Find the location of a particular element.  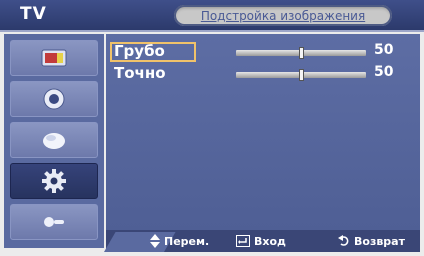

fine-slider is located at coordinates (301, 75).